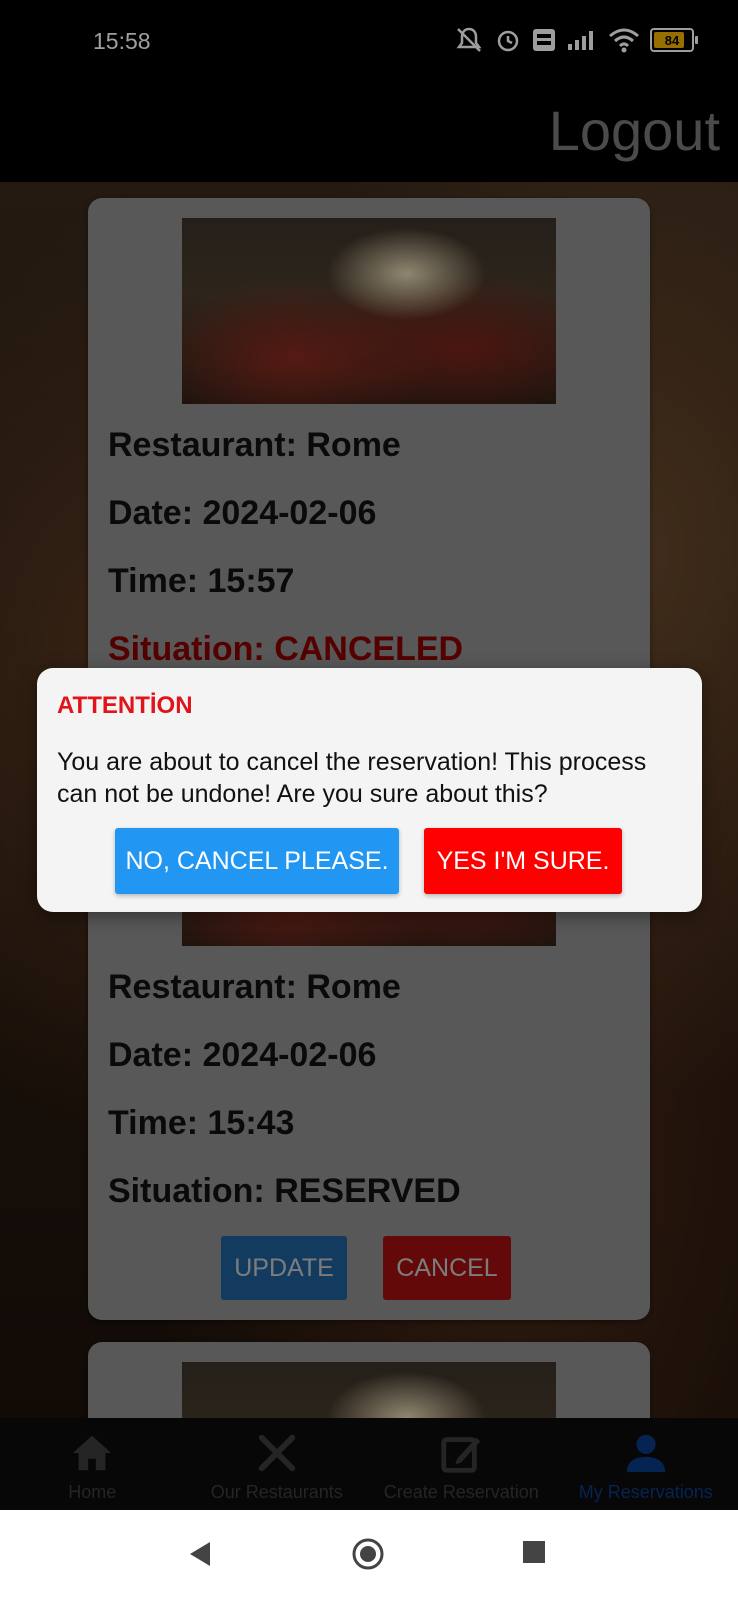 The width and height of the screenshot is (738, 1600). What do you see at coordinates (534, 1552) in the screenshot?
I see `recents-icon` at bounding box center [534, 1552].